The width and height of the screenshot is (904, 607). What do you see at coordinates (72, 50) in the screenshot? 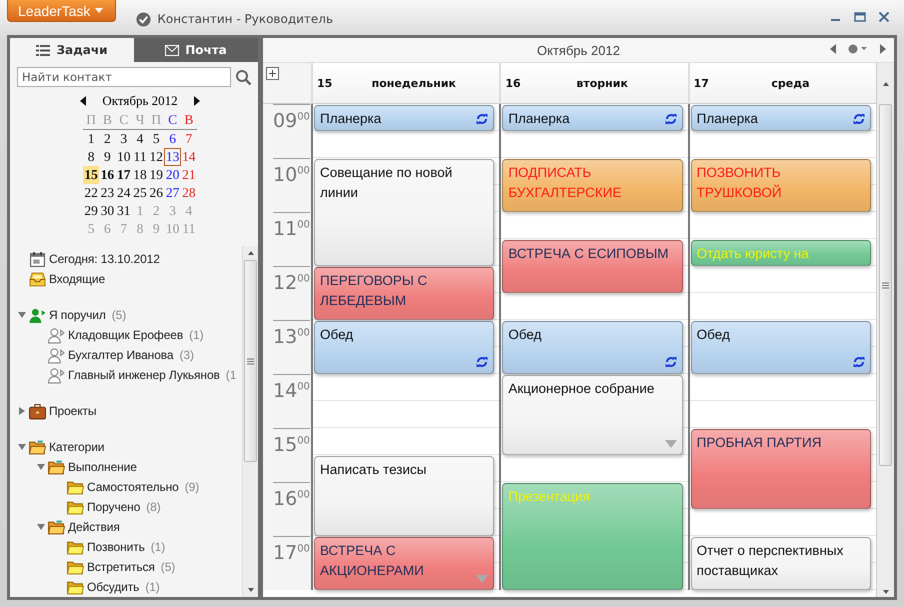
I see `sidebar-tab: Задачи` at bounding box center [72, 50].